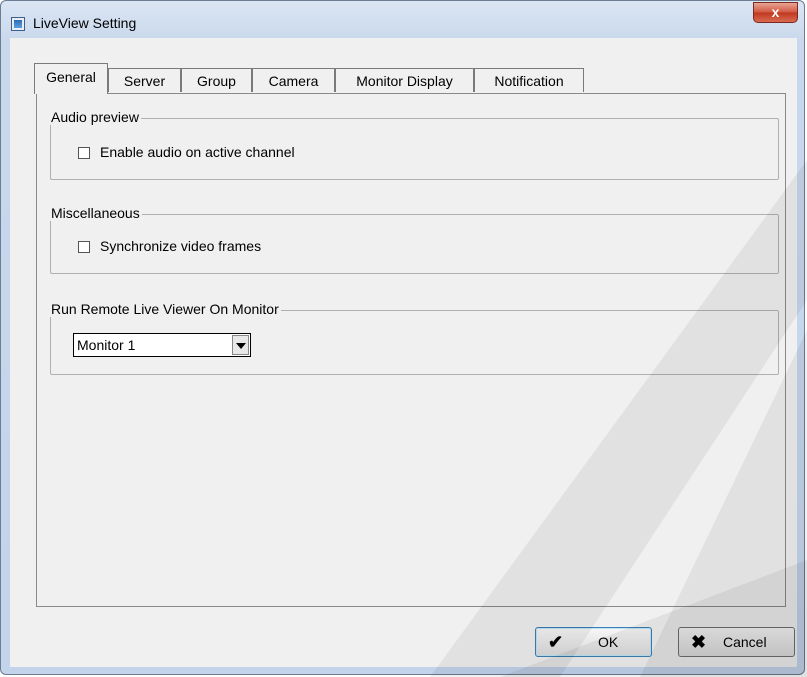  What do you see at coordinates (18, 24) in the screenshot?
I see `app-icon` at bounding box center [18, 24].